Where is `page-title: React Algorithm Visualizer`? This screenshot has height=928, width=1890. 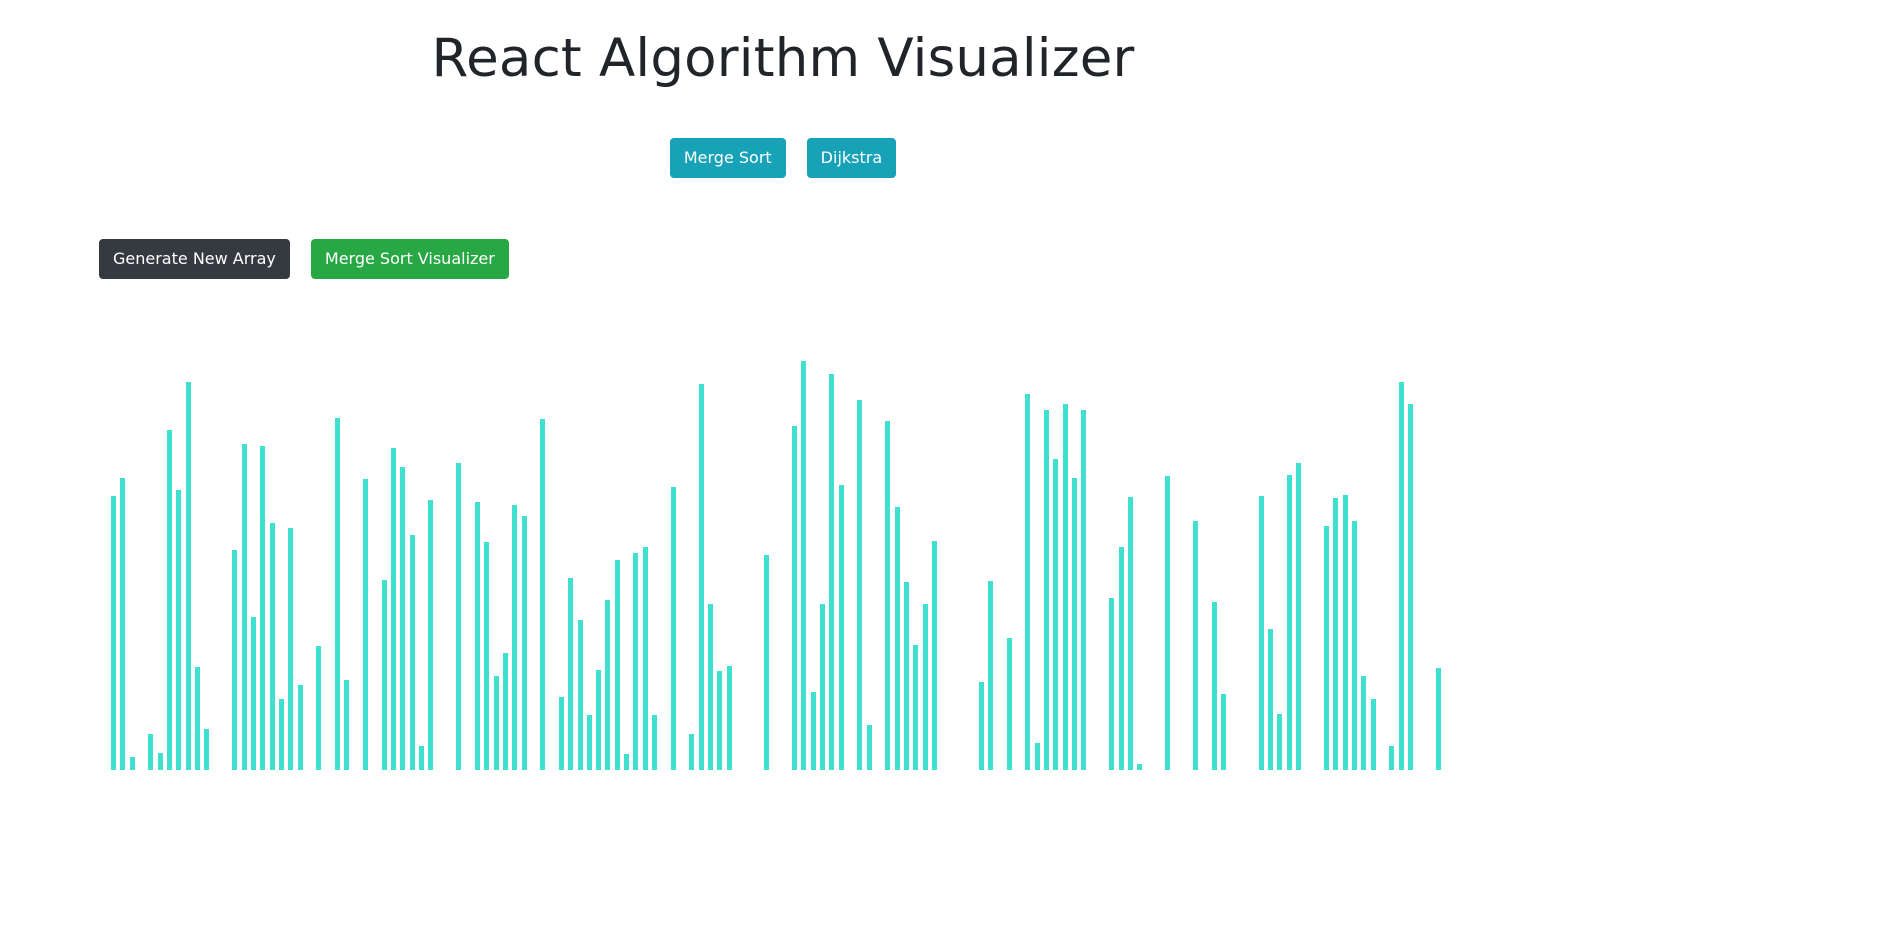 page-title: React Algorithm Visualizer is located at coordinates (783, 58).